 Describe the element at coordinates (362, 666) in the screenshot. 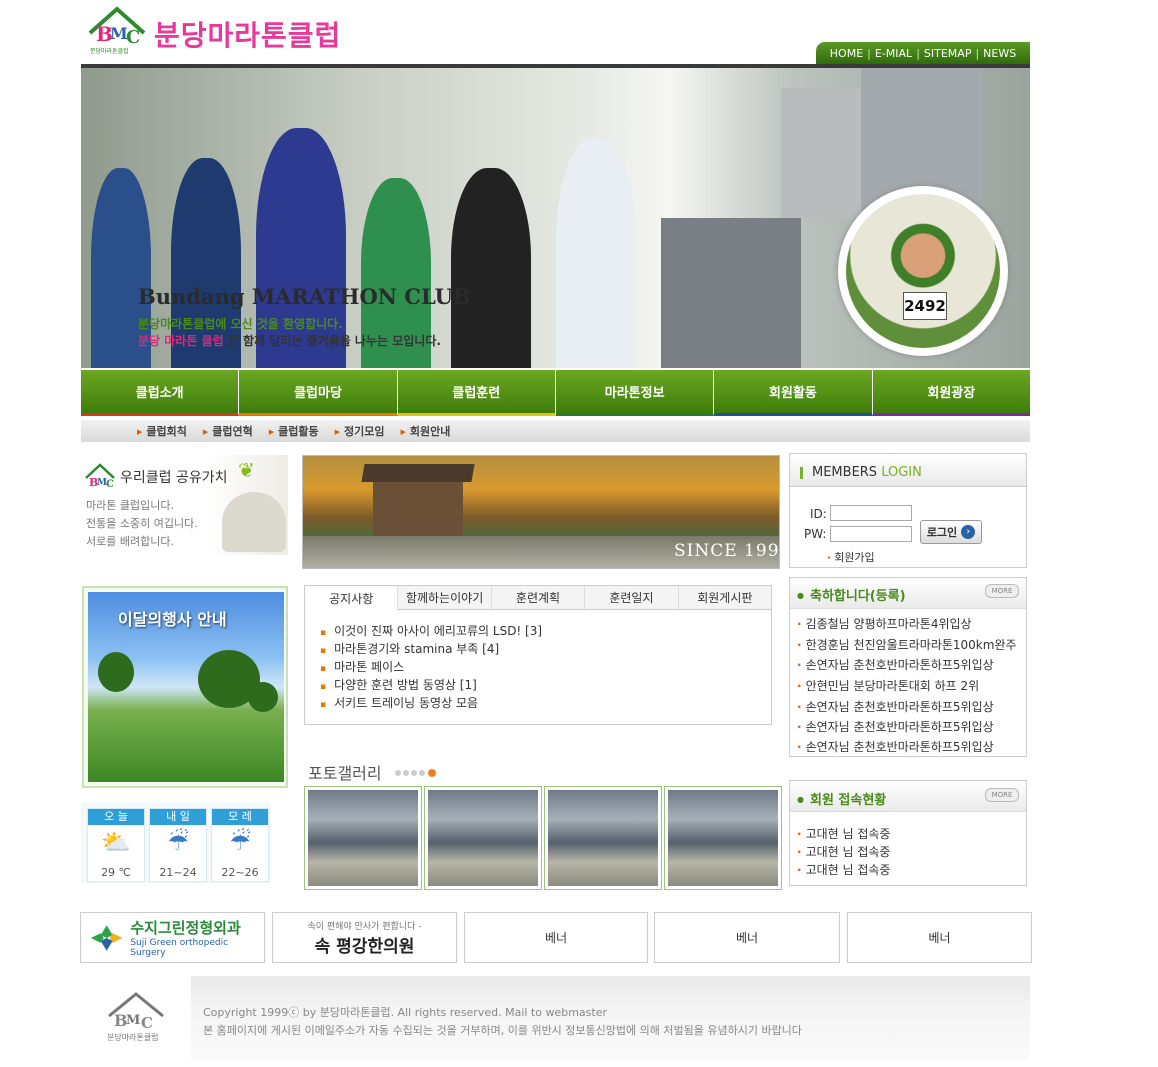

I see `notice-item: 마라톤 페이스` at that location.